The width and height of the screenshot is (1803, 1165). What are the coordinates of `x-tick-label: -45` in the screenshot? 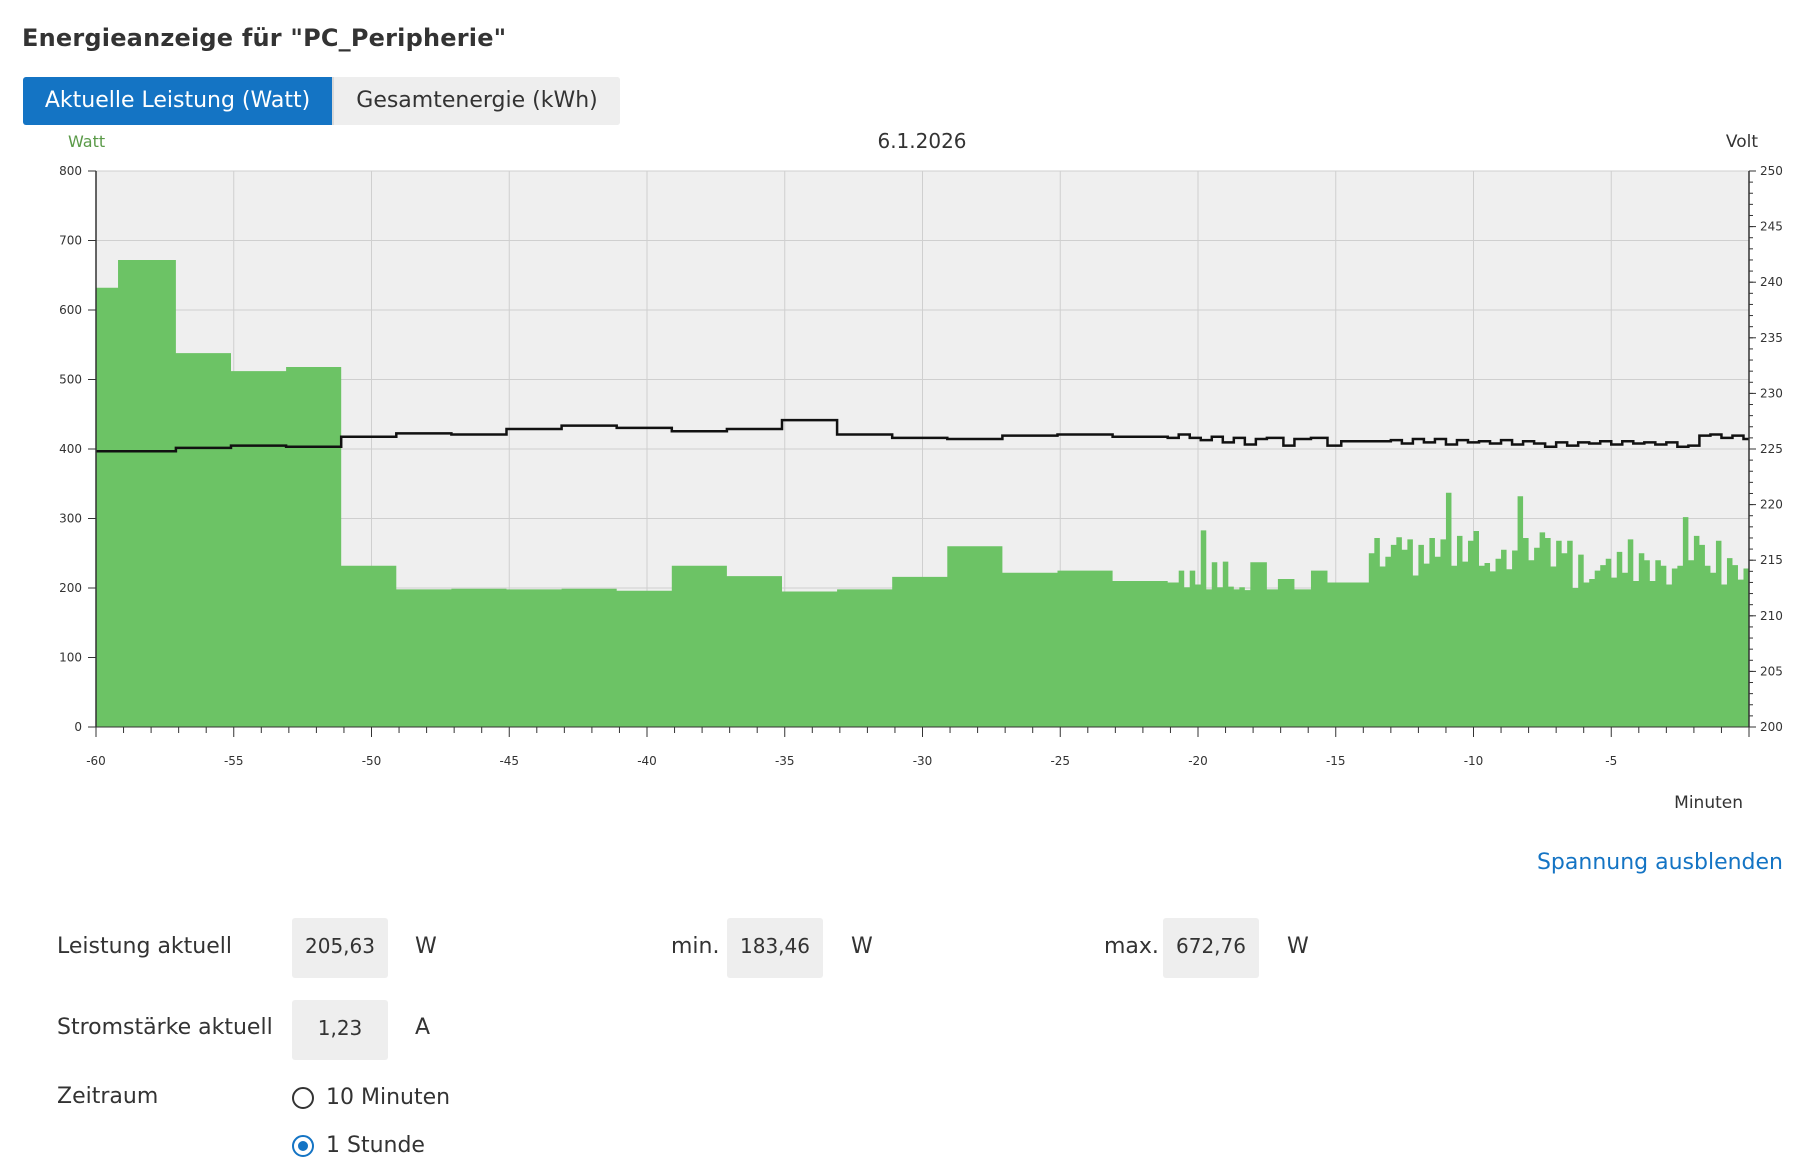 It's located at (509, 761).